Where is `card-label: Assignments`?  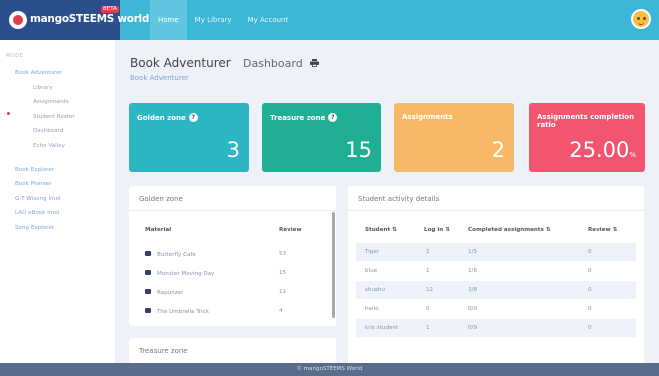 card-label: Assignments is located at coordinates (427, 117).